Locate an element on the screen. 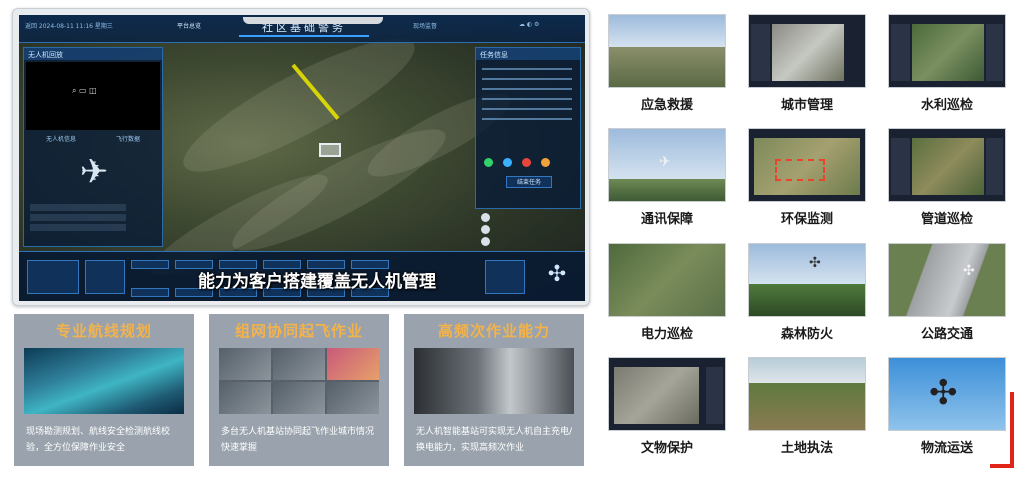  side2 is located at coordinates (714, 395).